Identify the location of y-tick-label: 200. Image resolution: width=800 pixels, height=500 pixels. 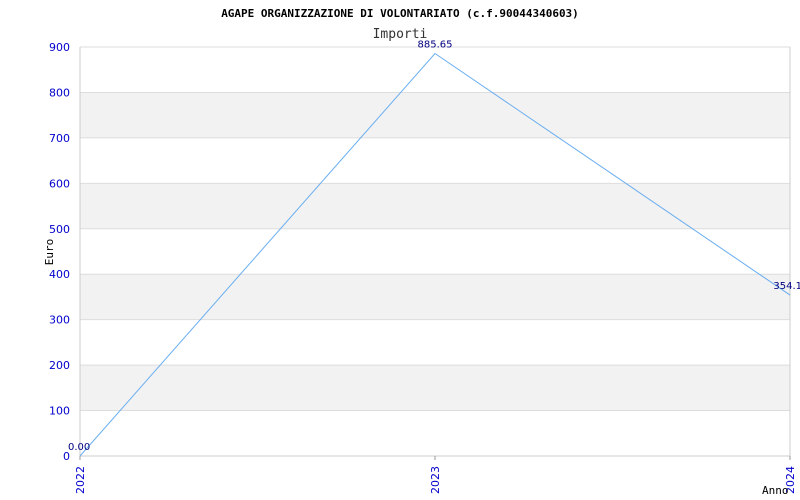
(59, 365).